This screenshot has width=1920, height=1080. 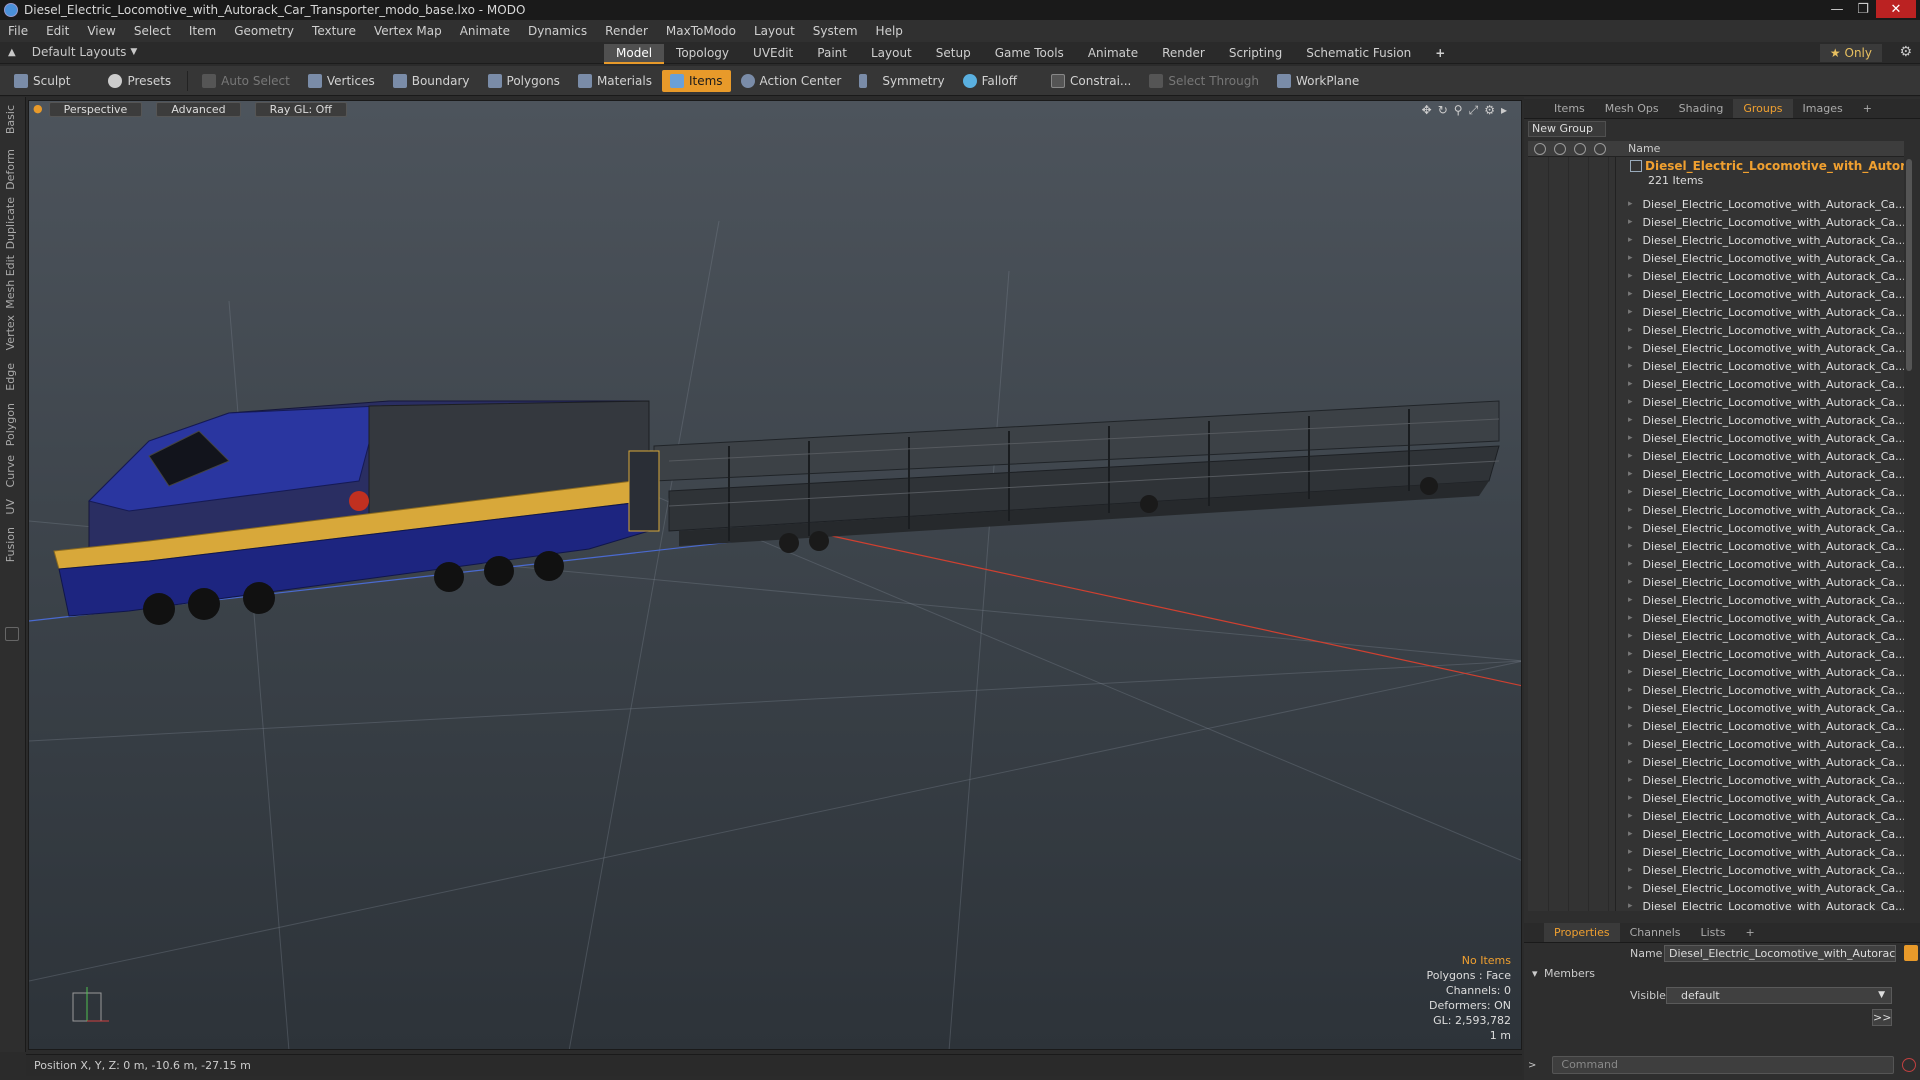 What do you see at coordinates (1440, 54) in the screenshot?
I see `add-tab-icon: +` at bounding box center [1440, 54].